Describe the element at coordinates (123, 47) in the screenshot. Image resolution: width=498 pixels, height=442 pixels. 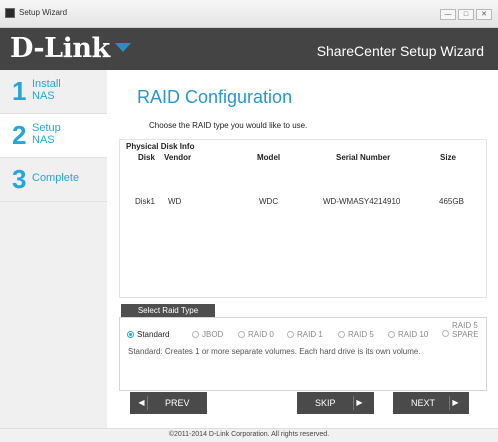
I see `logo-triangle-icon` at that location.